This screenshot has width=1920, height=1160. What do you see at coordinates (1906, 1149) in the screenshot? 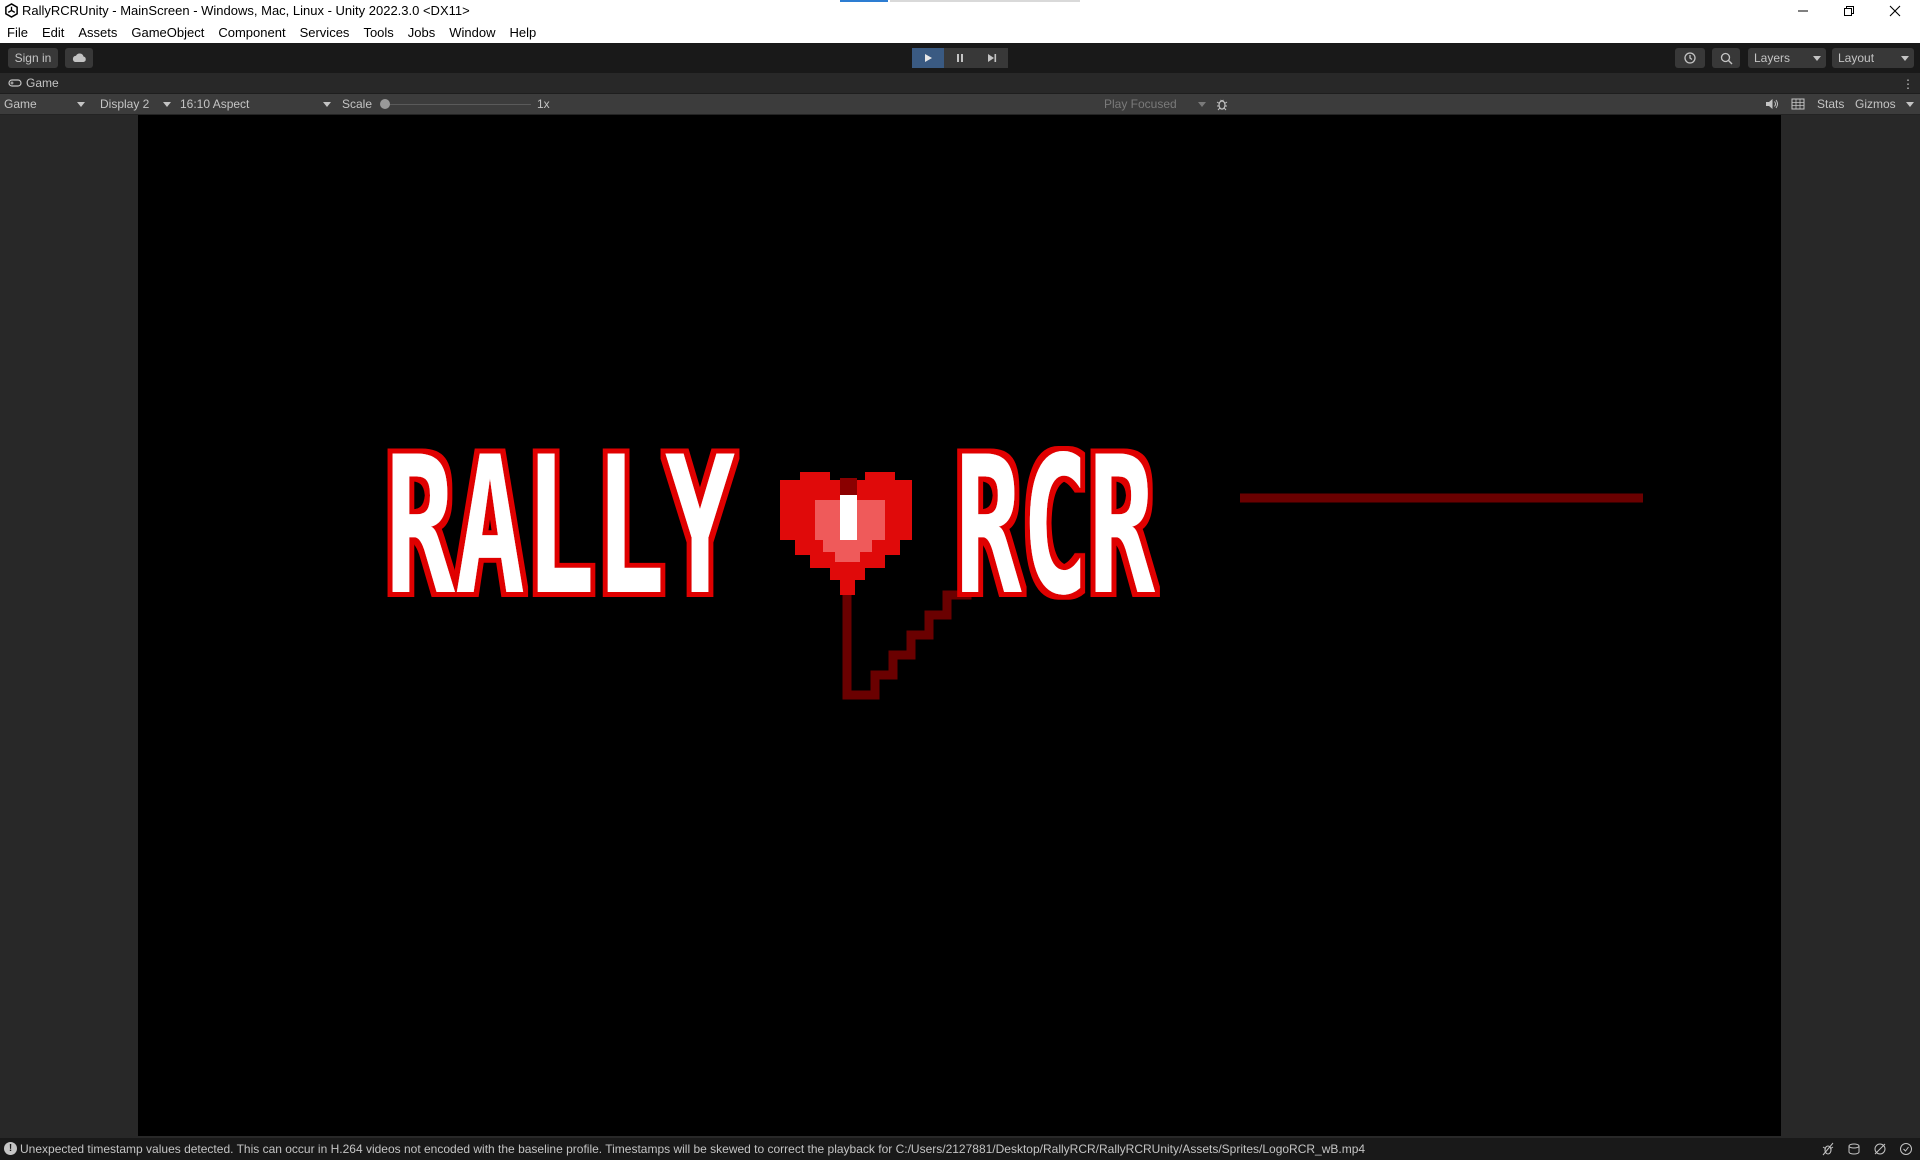
I see `progress-check-icon` at bounding box center [1906, 1149].